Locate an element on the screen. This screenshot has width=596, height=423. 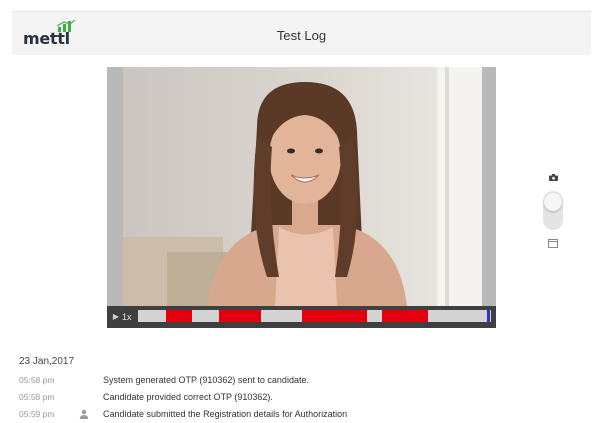
camera-icon is located at coordinates (553, 177).